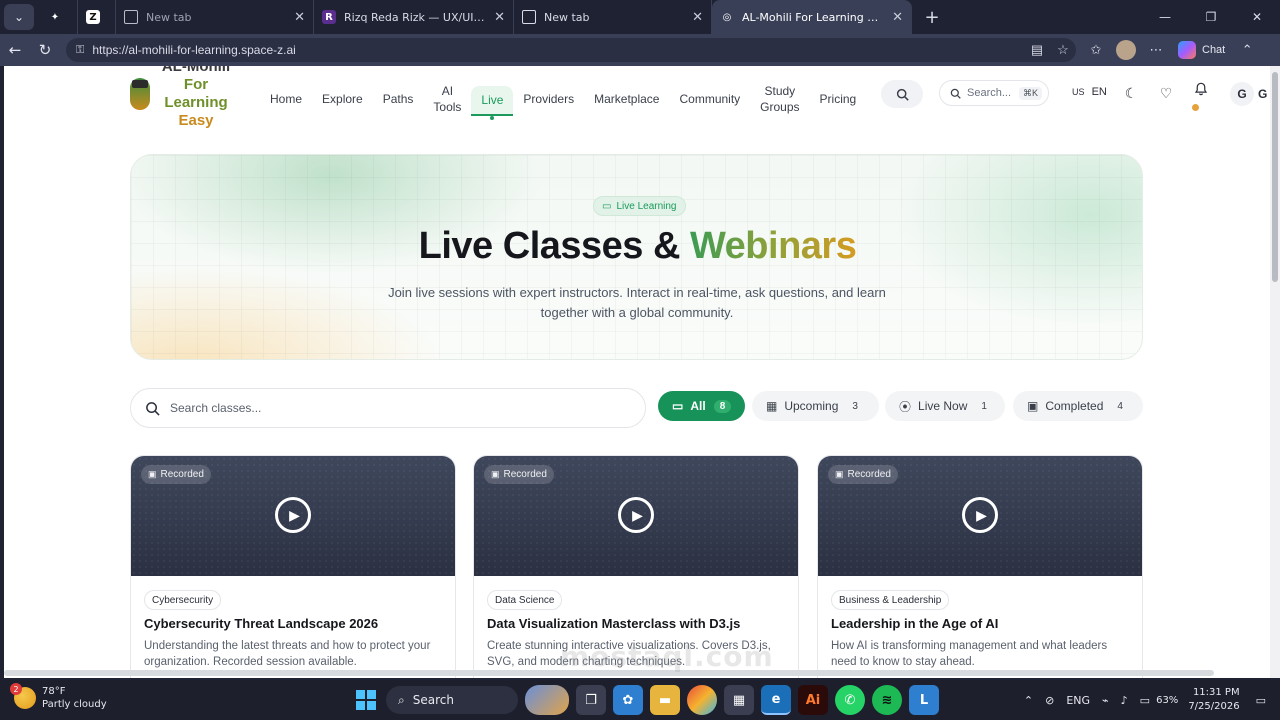 The height and width of the screenshot is (720, 1280). I want to click on maximize-icon: ❐, so click(1211, 17).